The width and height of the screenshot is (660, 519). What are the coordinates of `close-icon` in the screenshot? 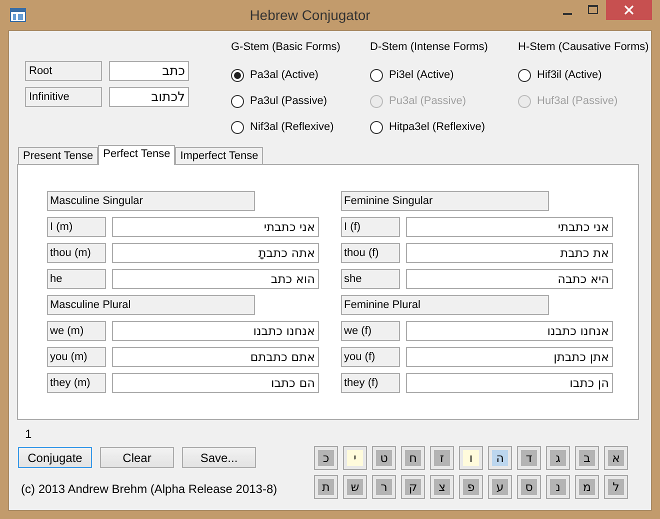 It's located at (629, 10).